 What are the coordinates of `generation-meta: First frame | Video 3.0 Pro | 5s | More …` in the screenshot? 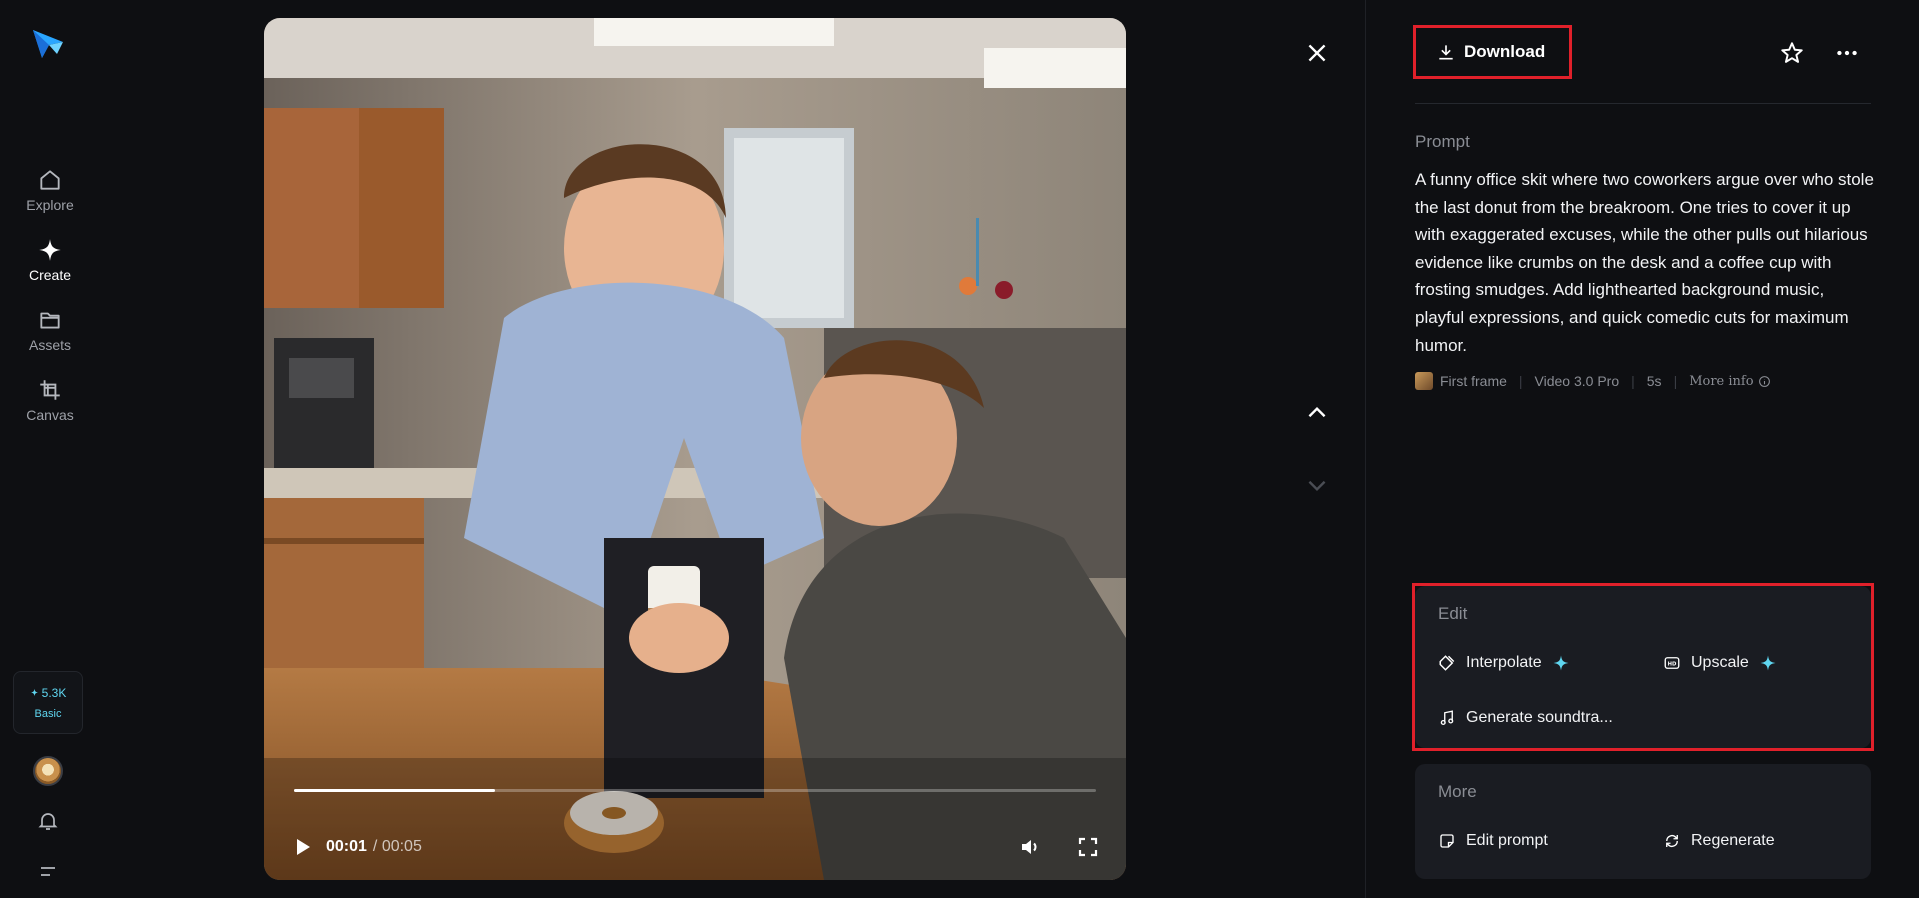 It's located at (1593, 381).